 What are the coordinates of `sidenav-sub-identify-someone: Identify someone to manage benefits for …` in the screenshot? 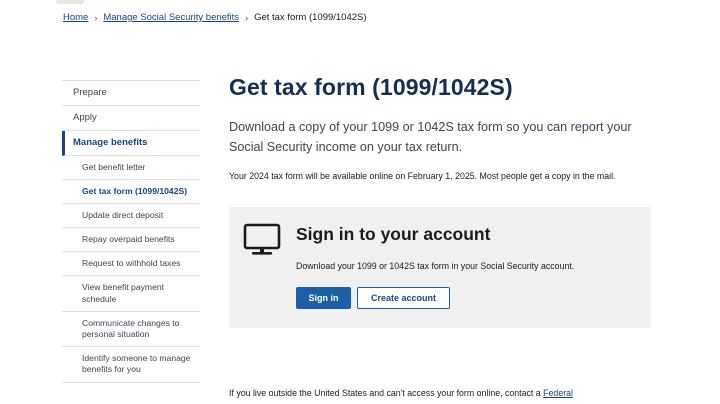 It's located at (131, 365).